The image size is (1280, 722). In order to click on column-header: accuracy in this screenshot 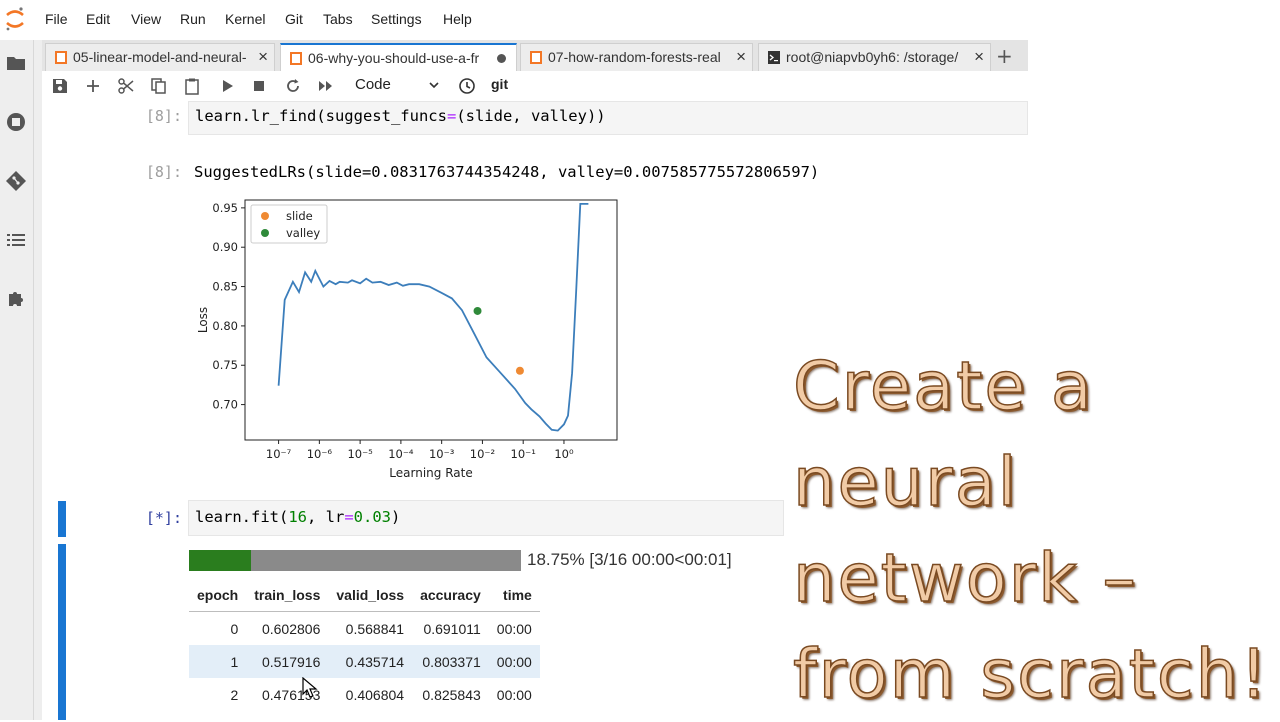, I will do `click(450, 595)`.